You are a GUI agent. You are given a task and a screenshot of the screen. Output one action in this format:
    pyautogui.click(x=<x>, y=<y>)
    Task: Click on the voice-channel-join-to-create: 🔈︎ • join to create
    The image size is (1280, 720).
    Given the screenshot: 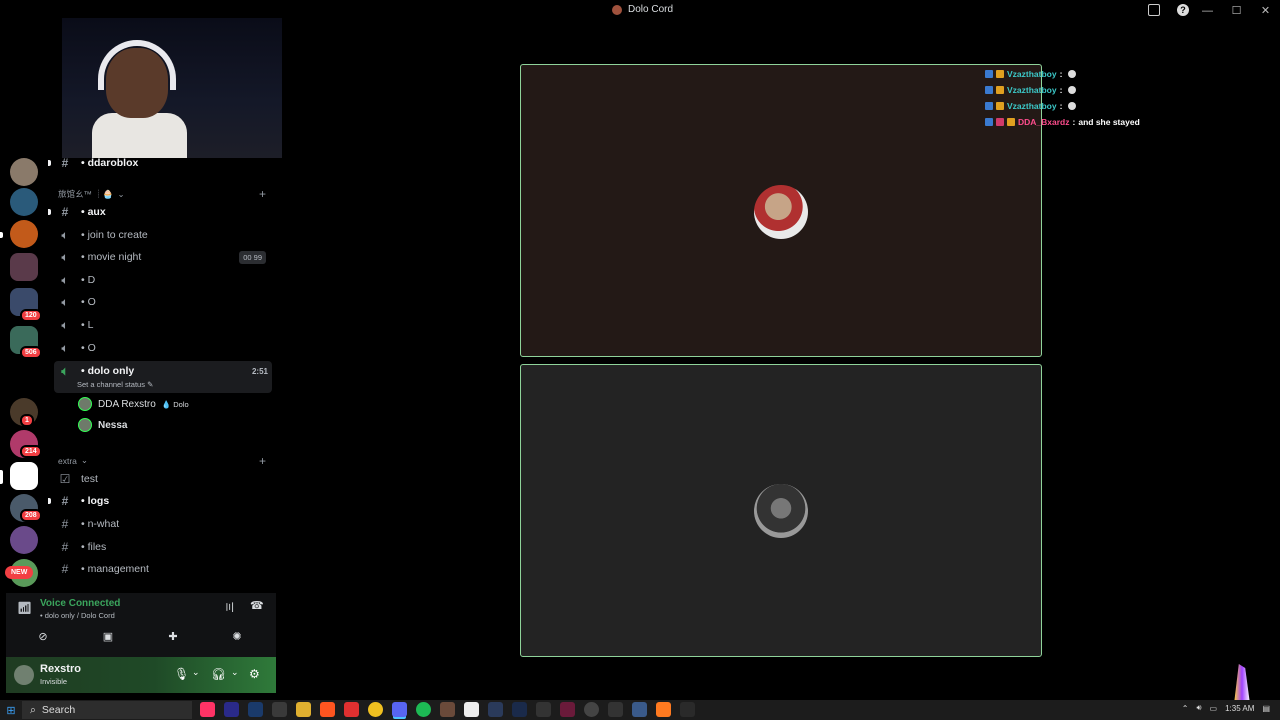 What is the action you would take?
    pyautogui.click(x=165, y=235)
    